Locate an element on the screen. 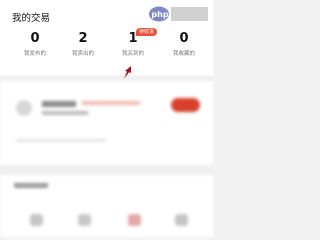 The width and height of the screenshot is (320, 240). listing-title-placeholder is located at coordinates (59, 104).